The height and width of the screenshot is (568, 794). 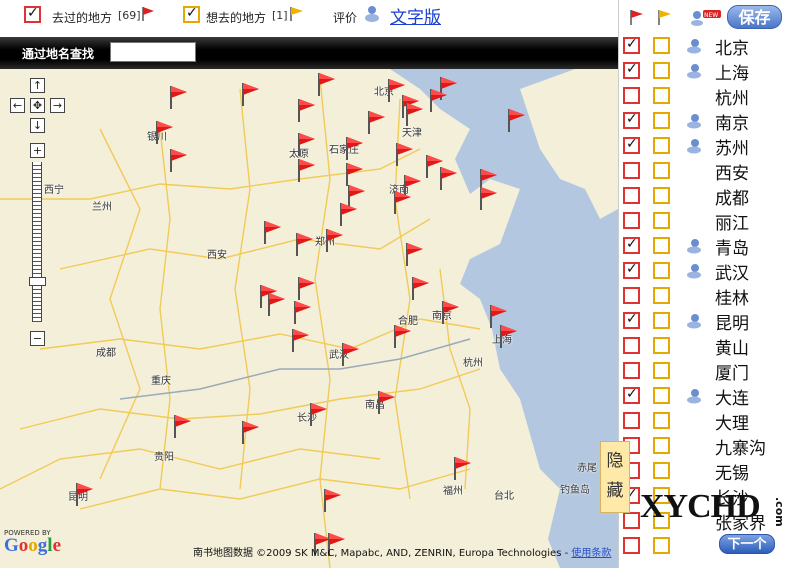 I want to click on place-name: 厦门, so click(x=732, y=371).